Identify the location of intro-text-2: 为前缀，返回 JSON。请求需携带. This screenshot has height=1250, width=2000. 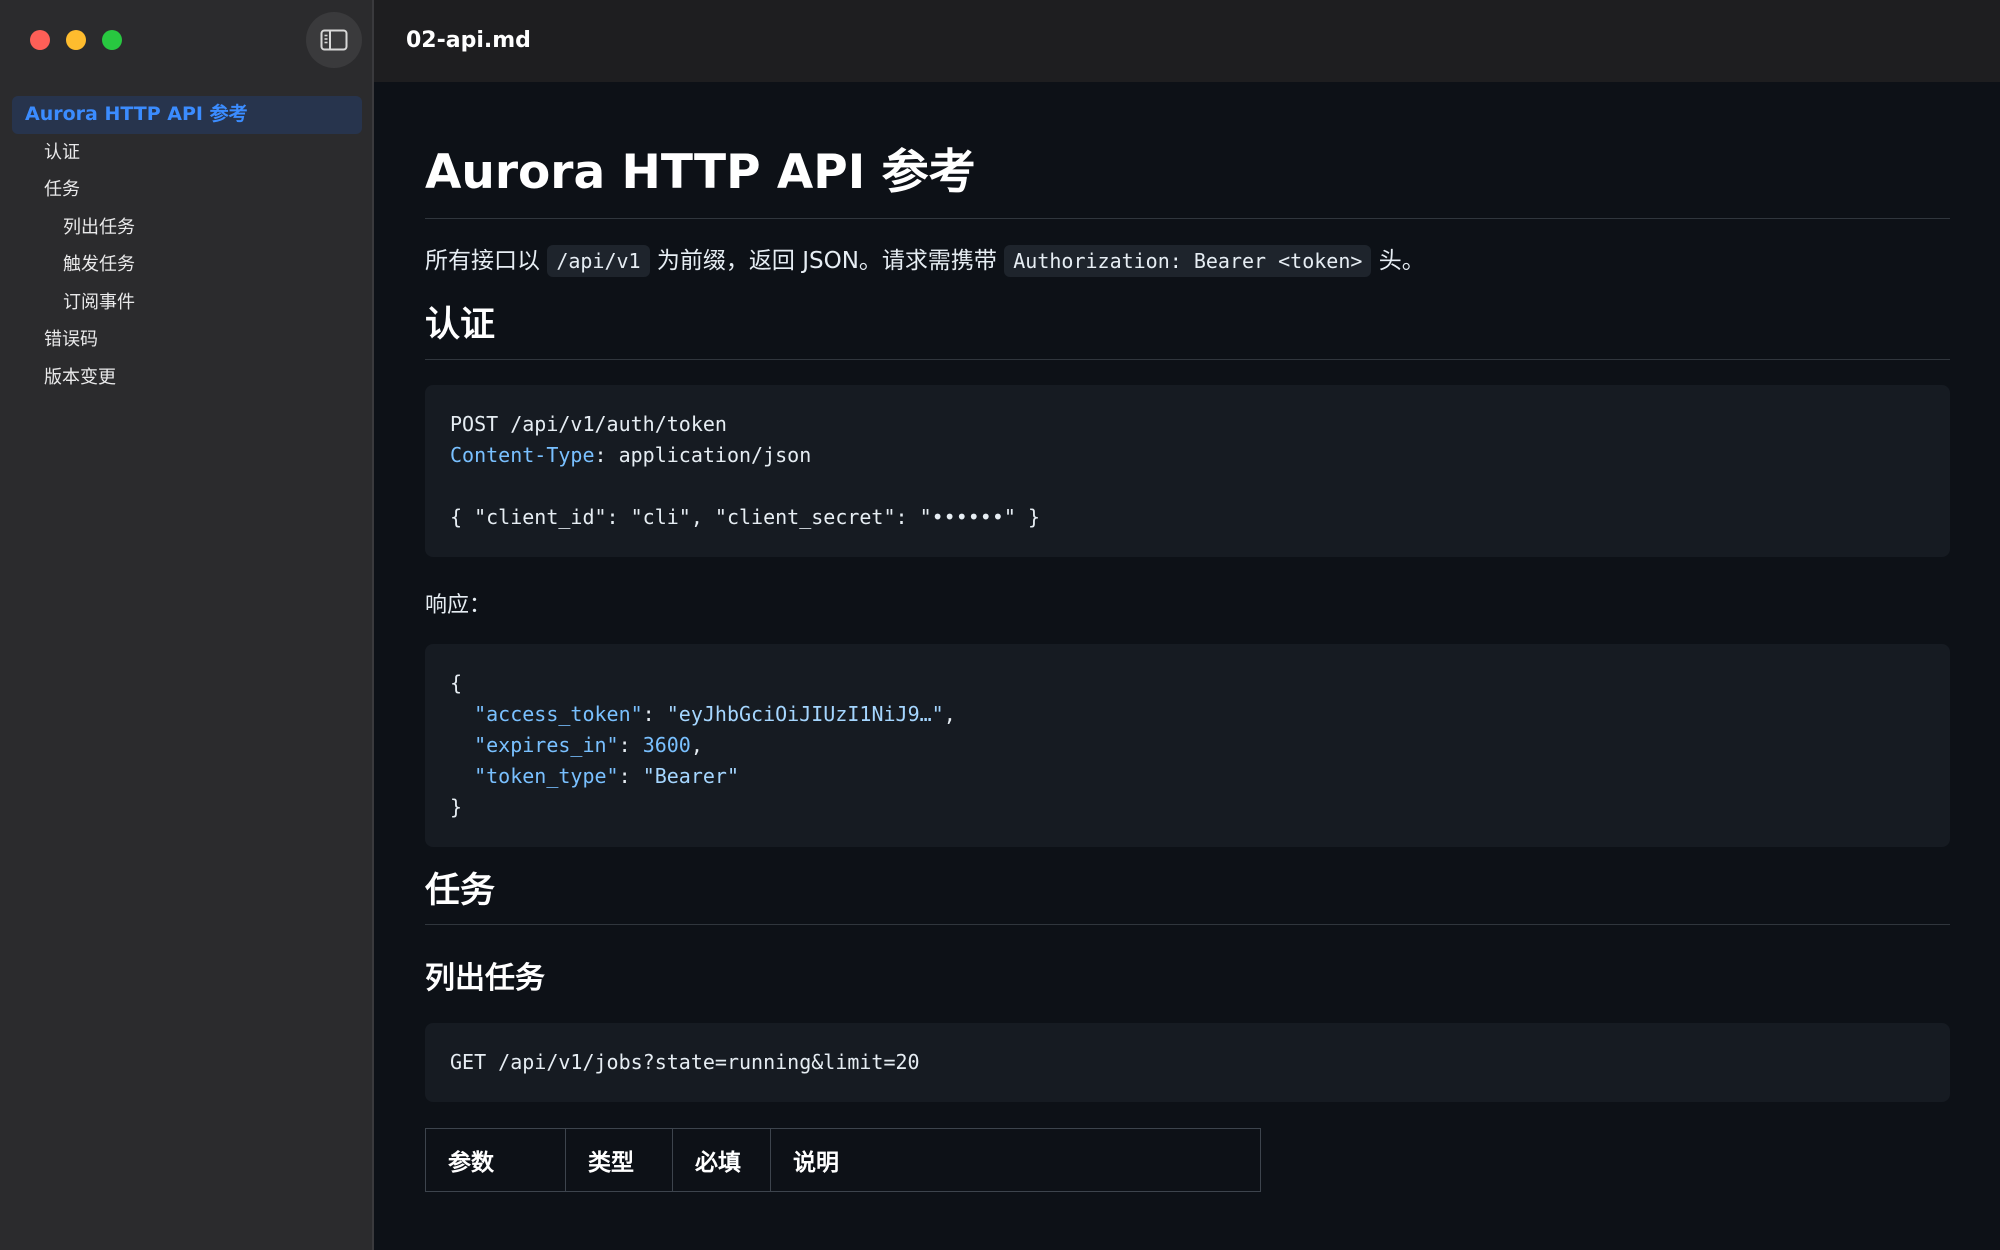
(827, 261).